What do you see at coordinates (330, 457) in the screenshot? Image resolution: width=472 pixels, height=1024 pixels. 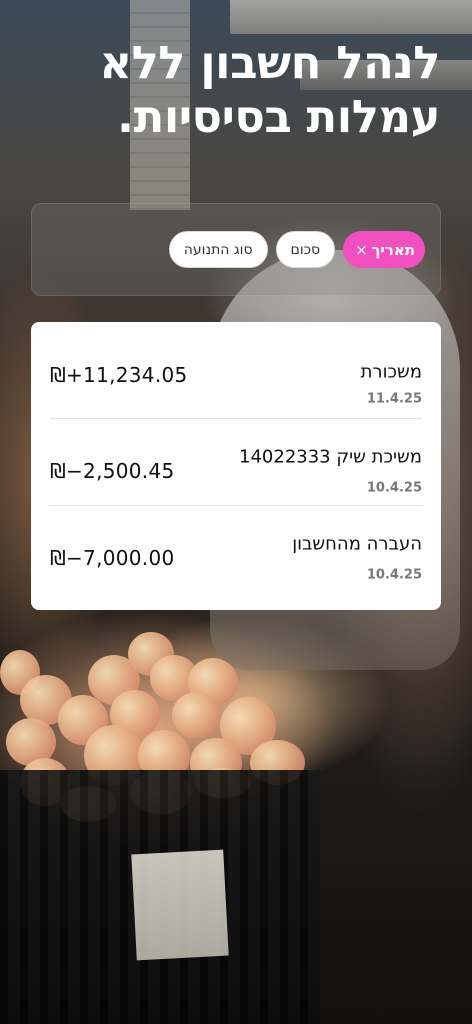 I see `transaction-title: משיכת שיק 14022333` at bounding box center [330, 457].